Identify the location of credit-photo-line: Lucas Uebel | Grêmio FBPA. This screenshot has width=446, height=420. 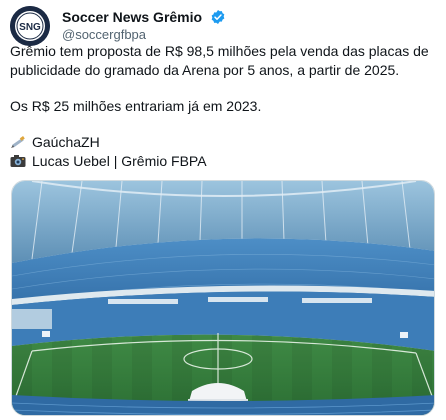
(108, 161).